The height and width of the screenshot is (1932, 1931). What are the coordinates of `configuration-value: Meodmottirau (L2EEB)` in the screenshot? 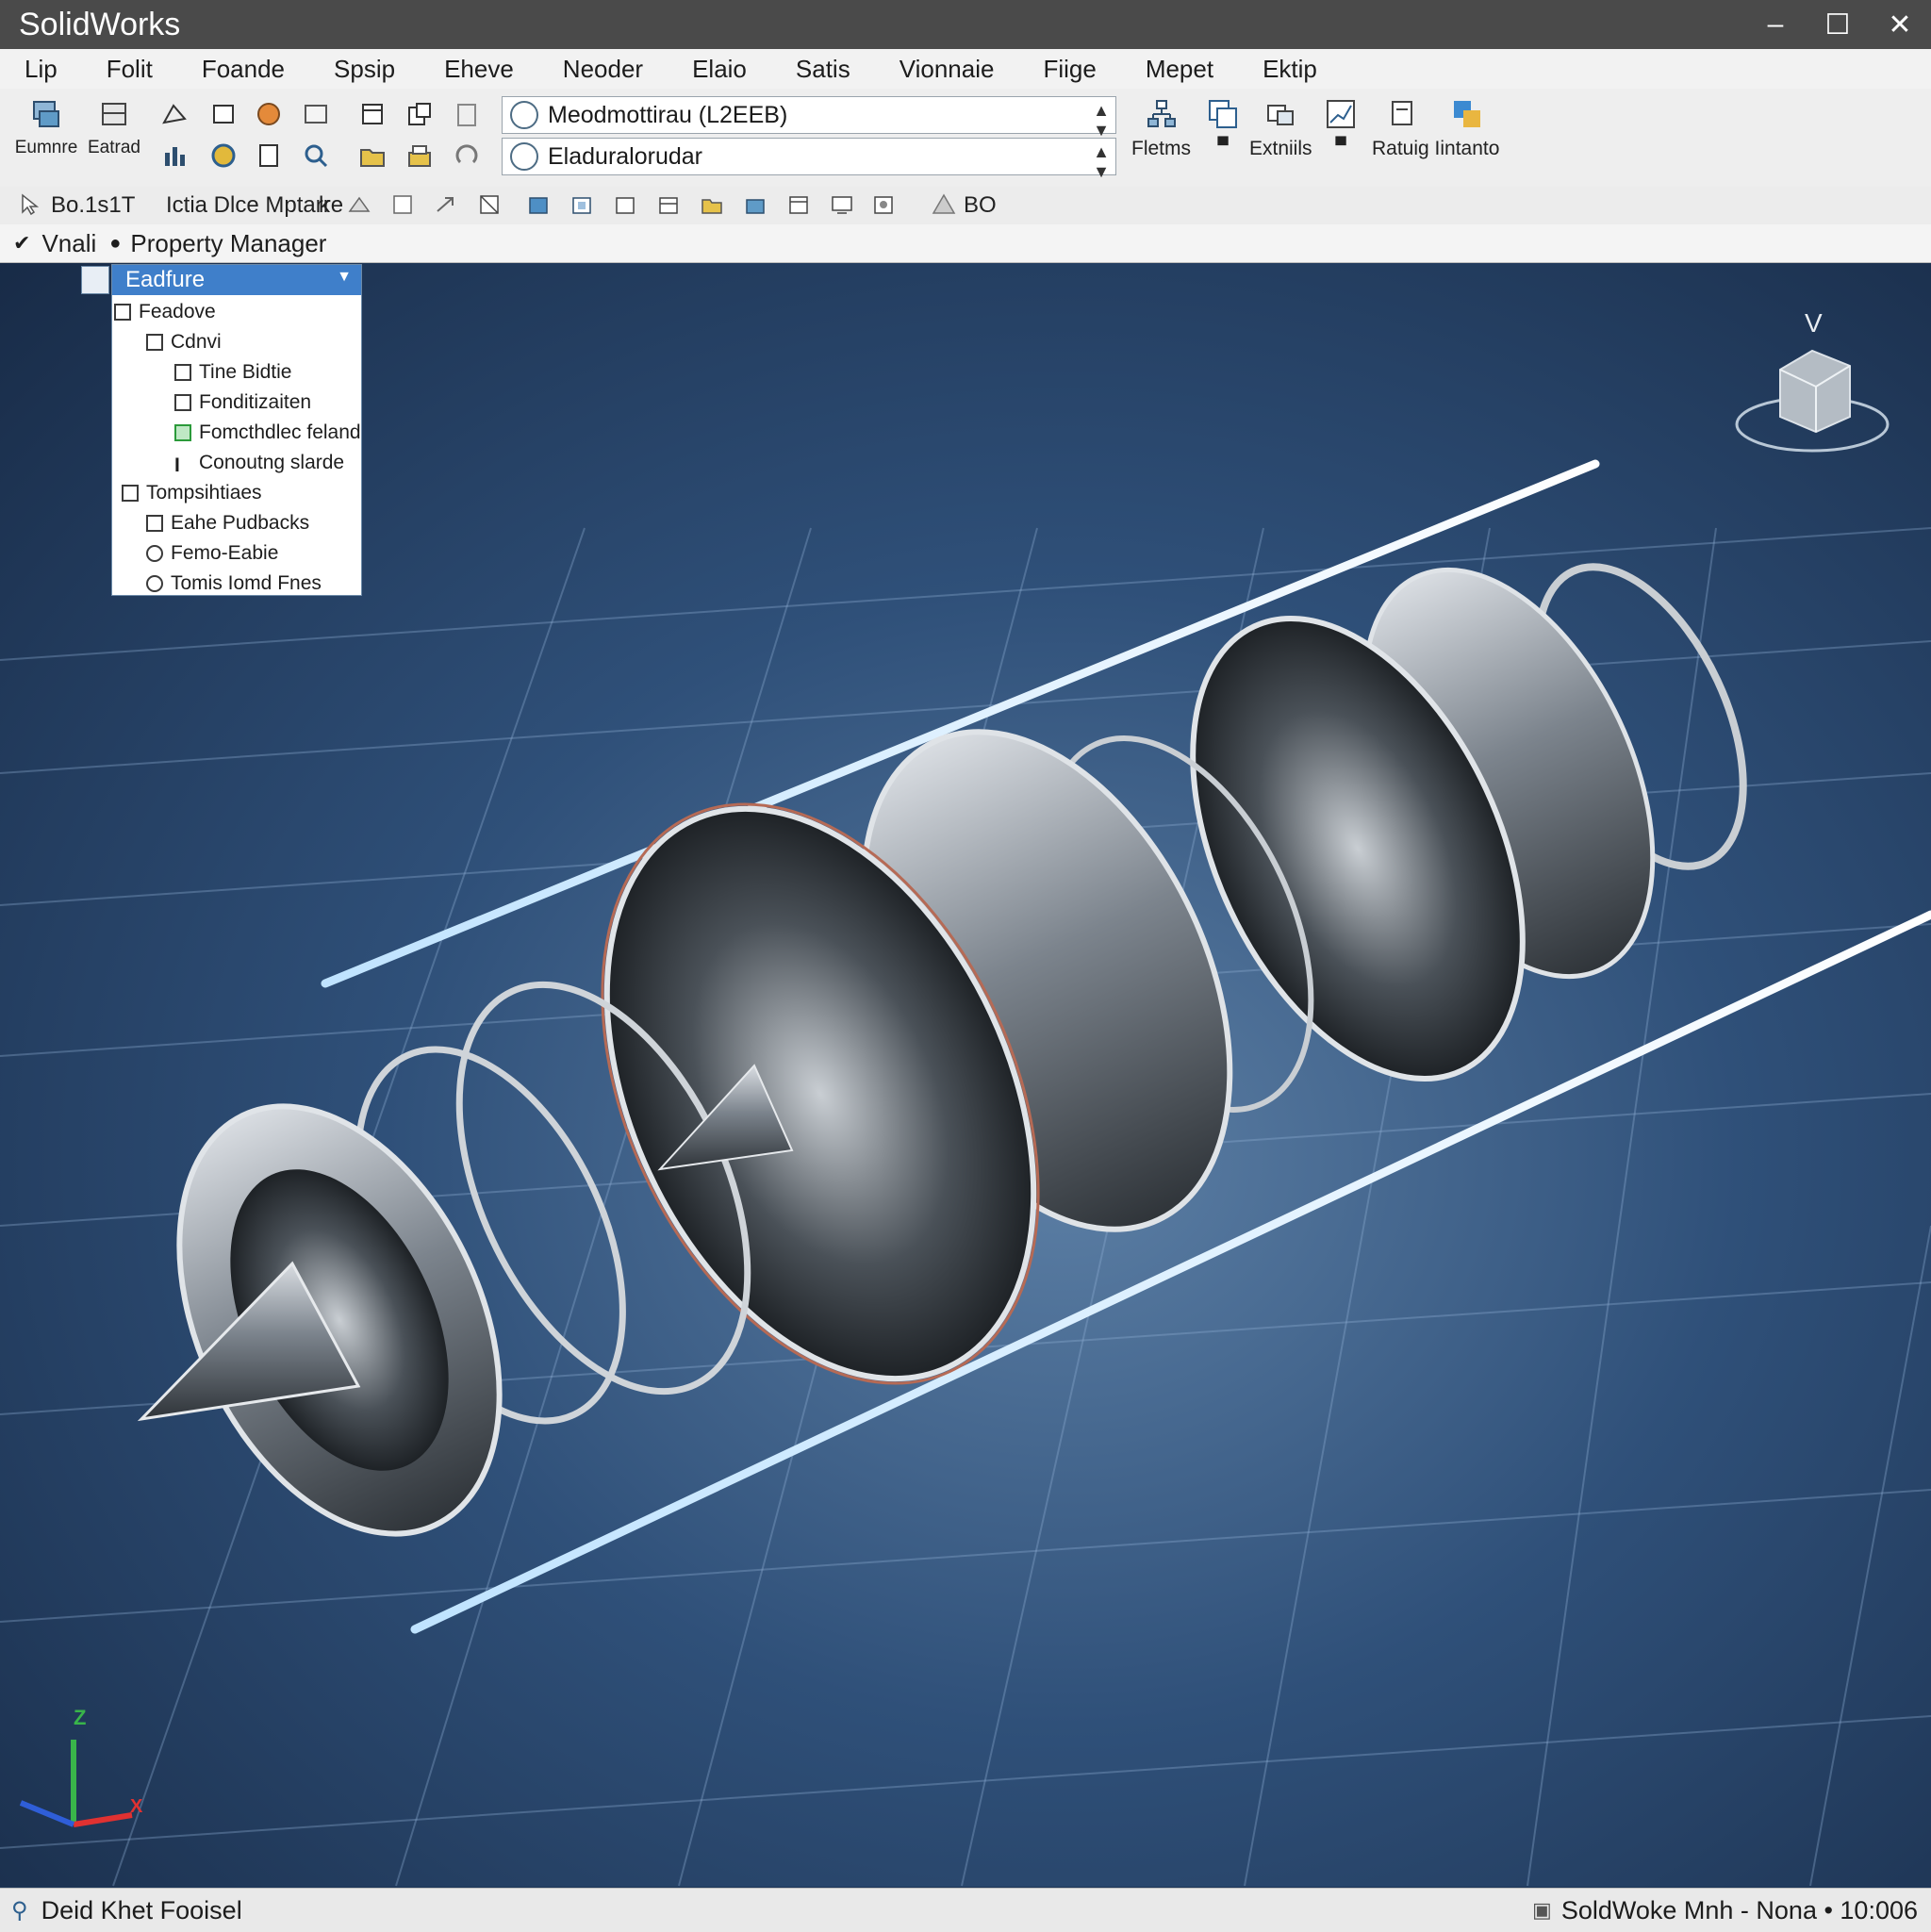 It's located at (668, 114).